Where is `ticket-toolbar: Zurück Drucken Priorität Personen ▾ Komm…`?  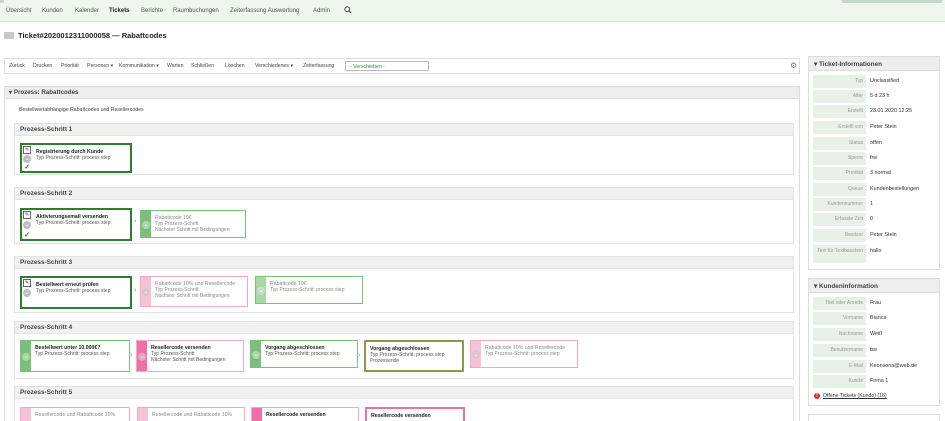 ticket-toolbar: Zurück Drucken Priorität Personen ▾ Komm… is located at coordinates (402, 66).